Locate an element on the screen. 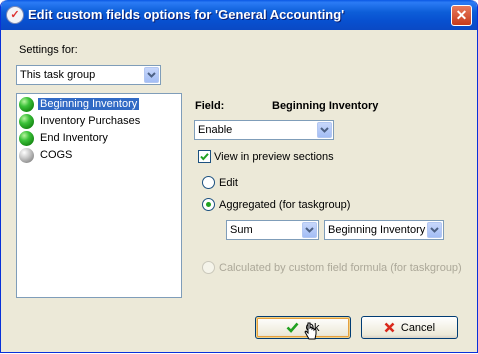  aggregate-field-value: Beginning Inventory is located at coordinates (377, 230).